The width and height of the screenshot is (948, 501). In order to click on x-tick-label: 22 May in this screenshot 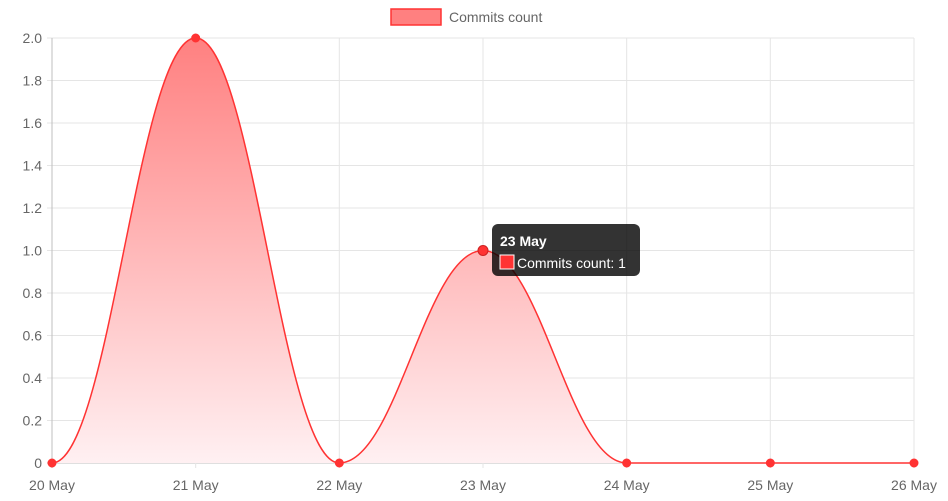, I will do `click(339, 485)`.